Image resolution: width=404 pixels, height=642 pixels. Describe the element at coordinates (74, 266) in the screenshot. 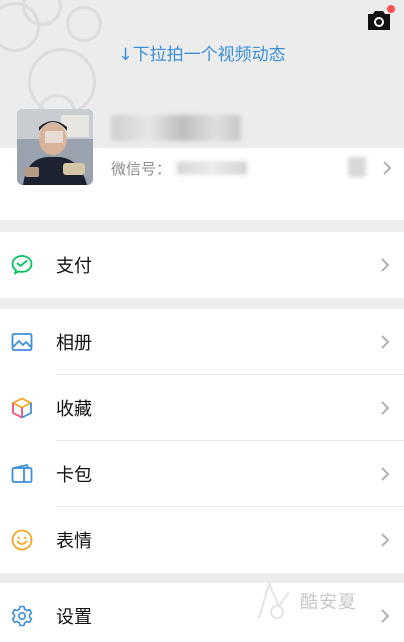

I see `menu-item-pay-label: 支付` at that location.